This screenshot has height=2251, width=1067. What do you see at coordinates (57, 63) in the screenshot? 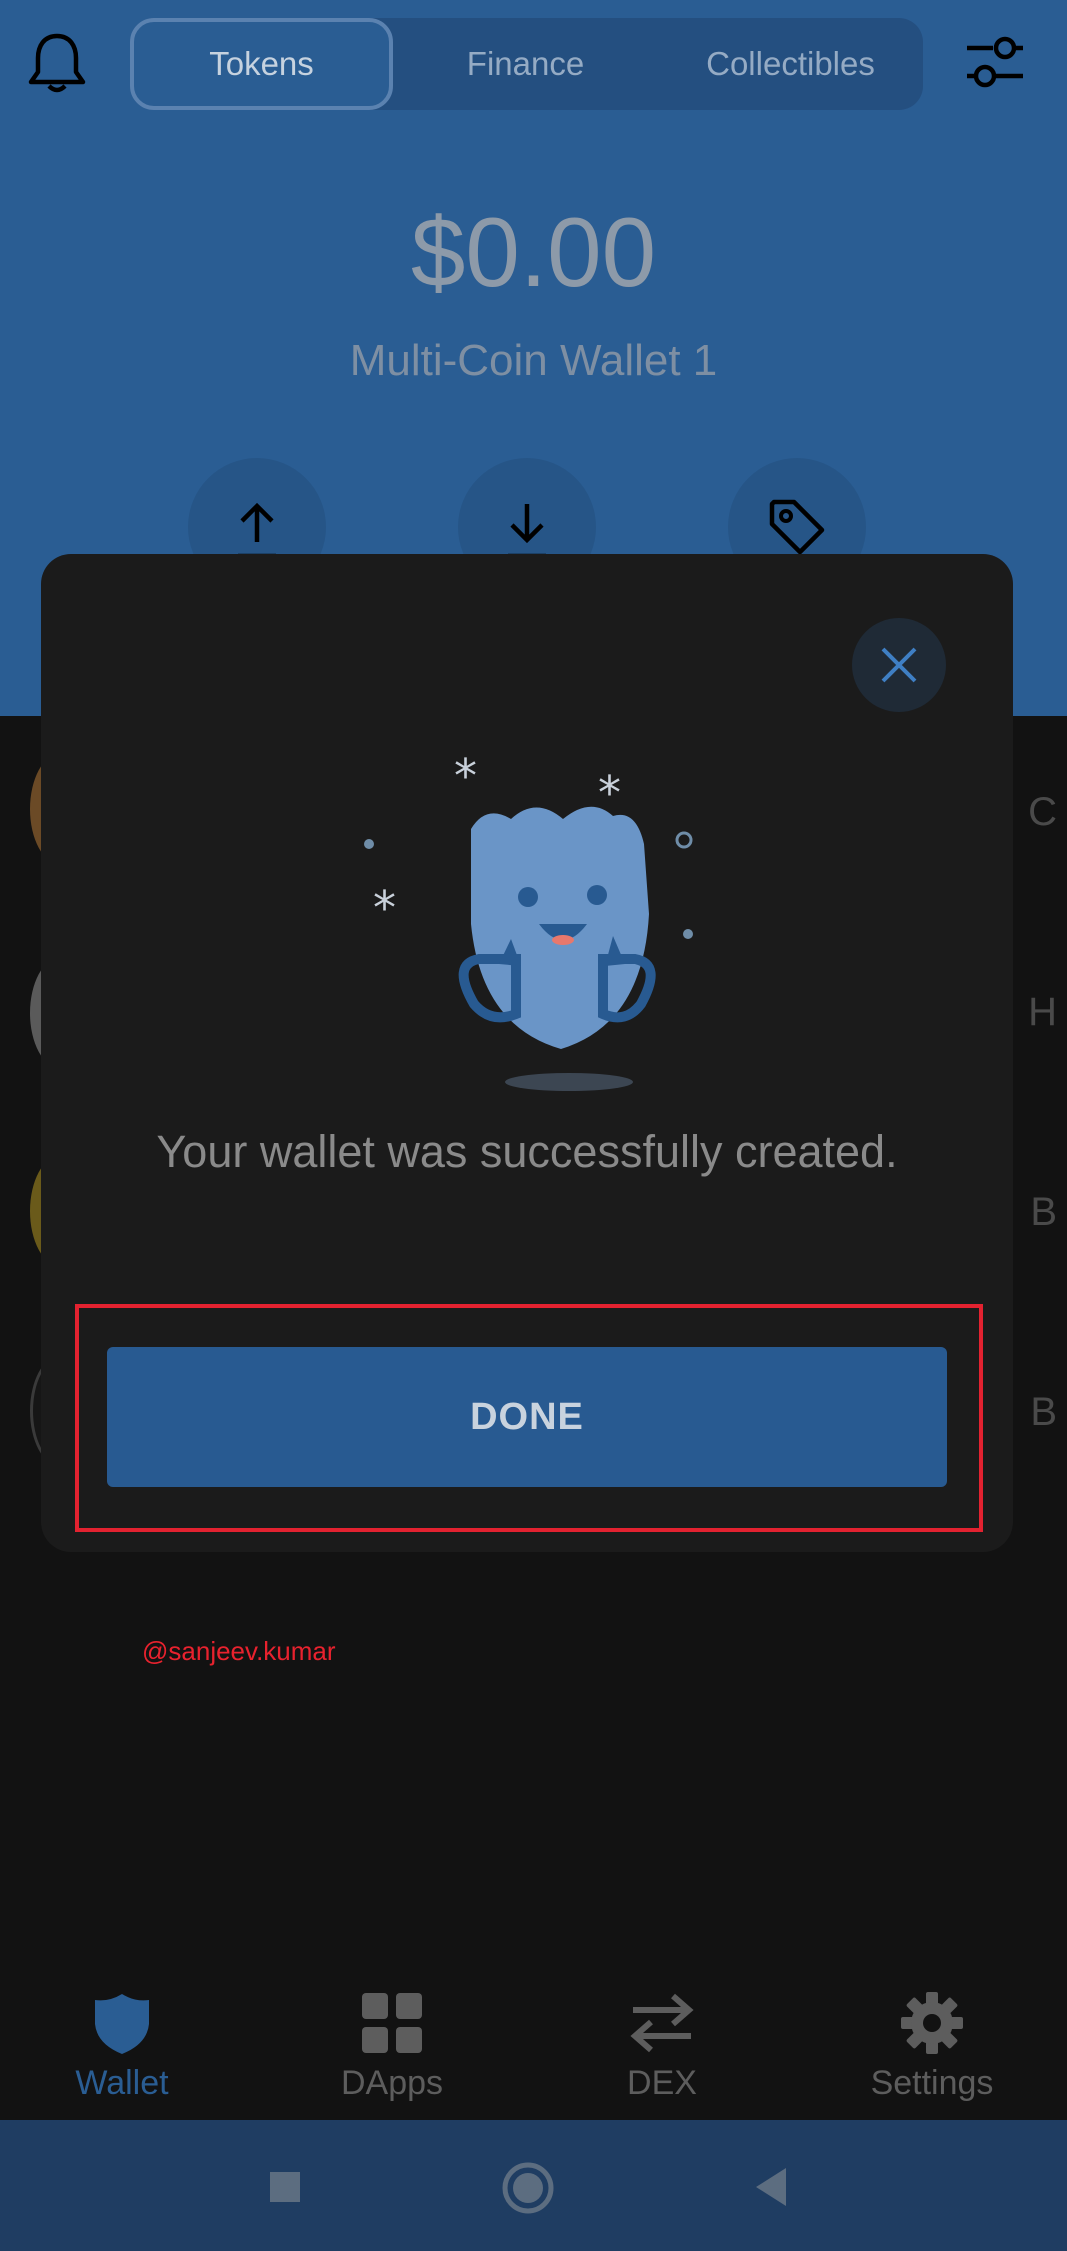
I see `bell-icon` at bounding box center [57, 63].